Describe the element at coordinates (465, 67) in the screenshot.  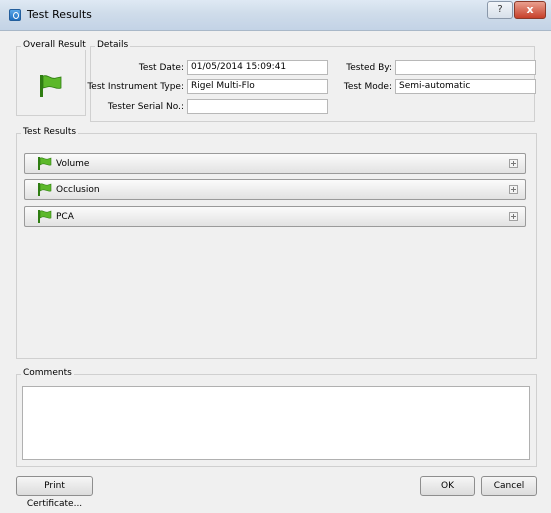
I see `tested-by-field` at that location.